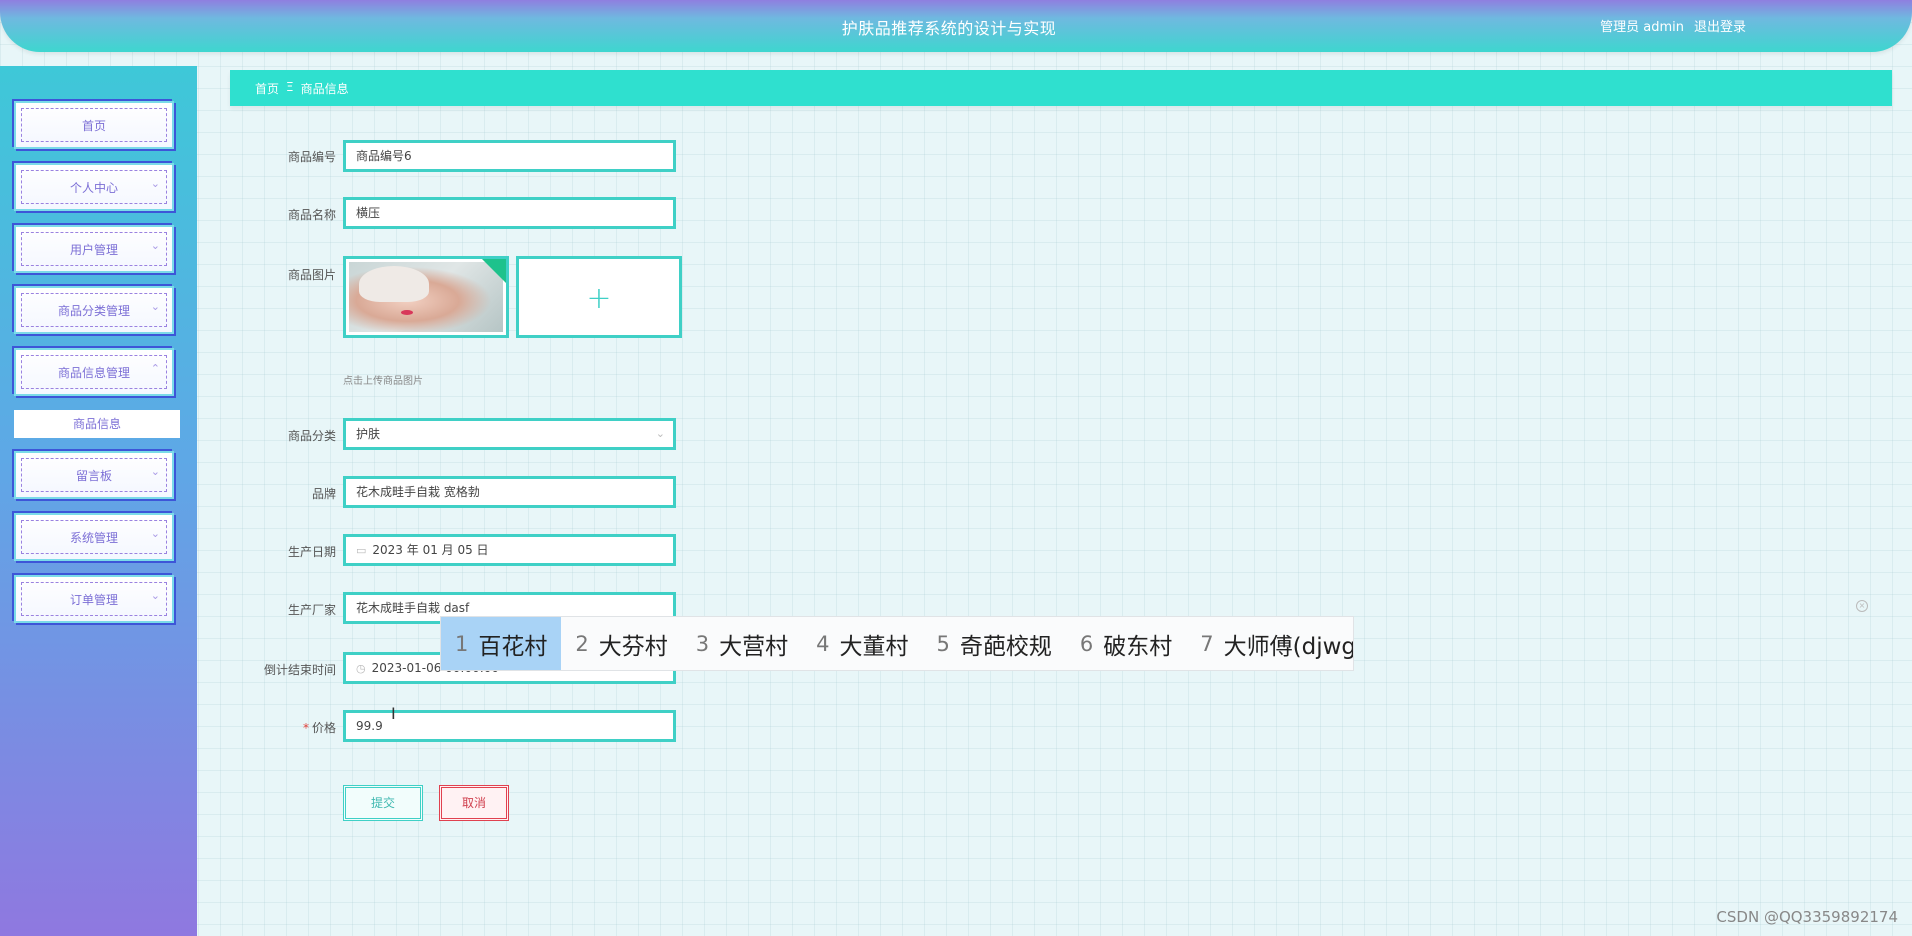 This screenshot has height=936, width=1912. What do you see at coordinates (311, 157) in the screenshot?
I see `product-no-label: 商品编号` at bounding box center [311, 157].